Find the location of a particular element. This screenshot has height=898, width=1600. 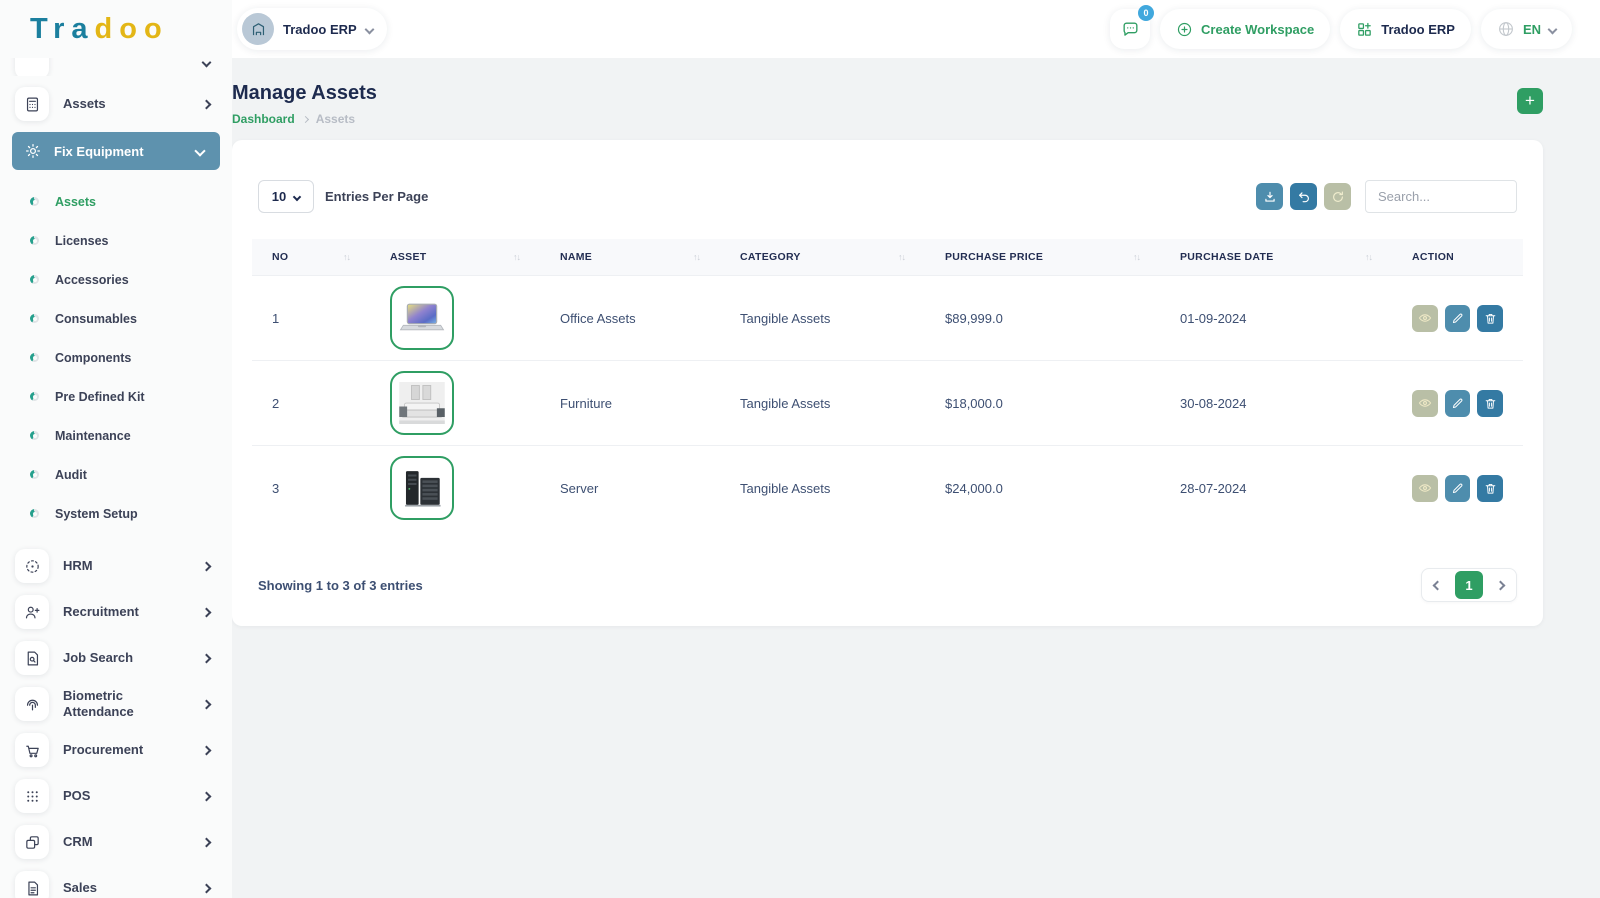

cell-category: Tangible Assets is located at coordinates (785, 488).